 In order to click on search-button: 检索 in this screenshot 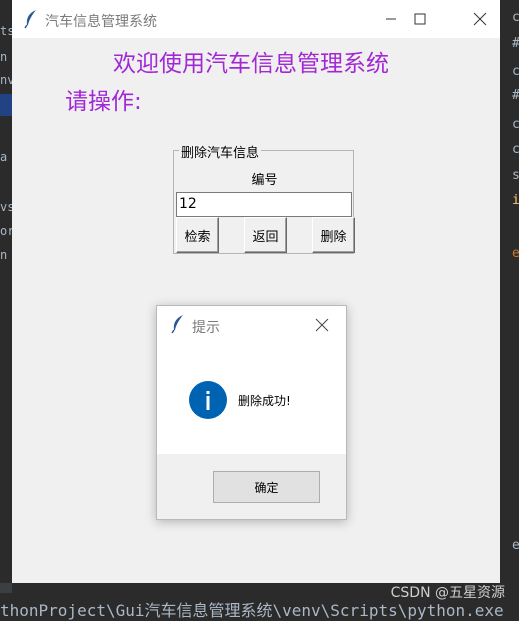, I will do `click(197, 235)`.